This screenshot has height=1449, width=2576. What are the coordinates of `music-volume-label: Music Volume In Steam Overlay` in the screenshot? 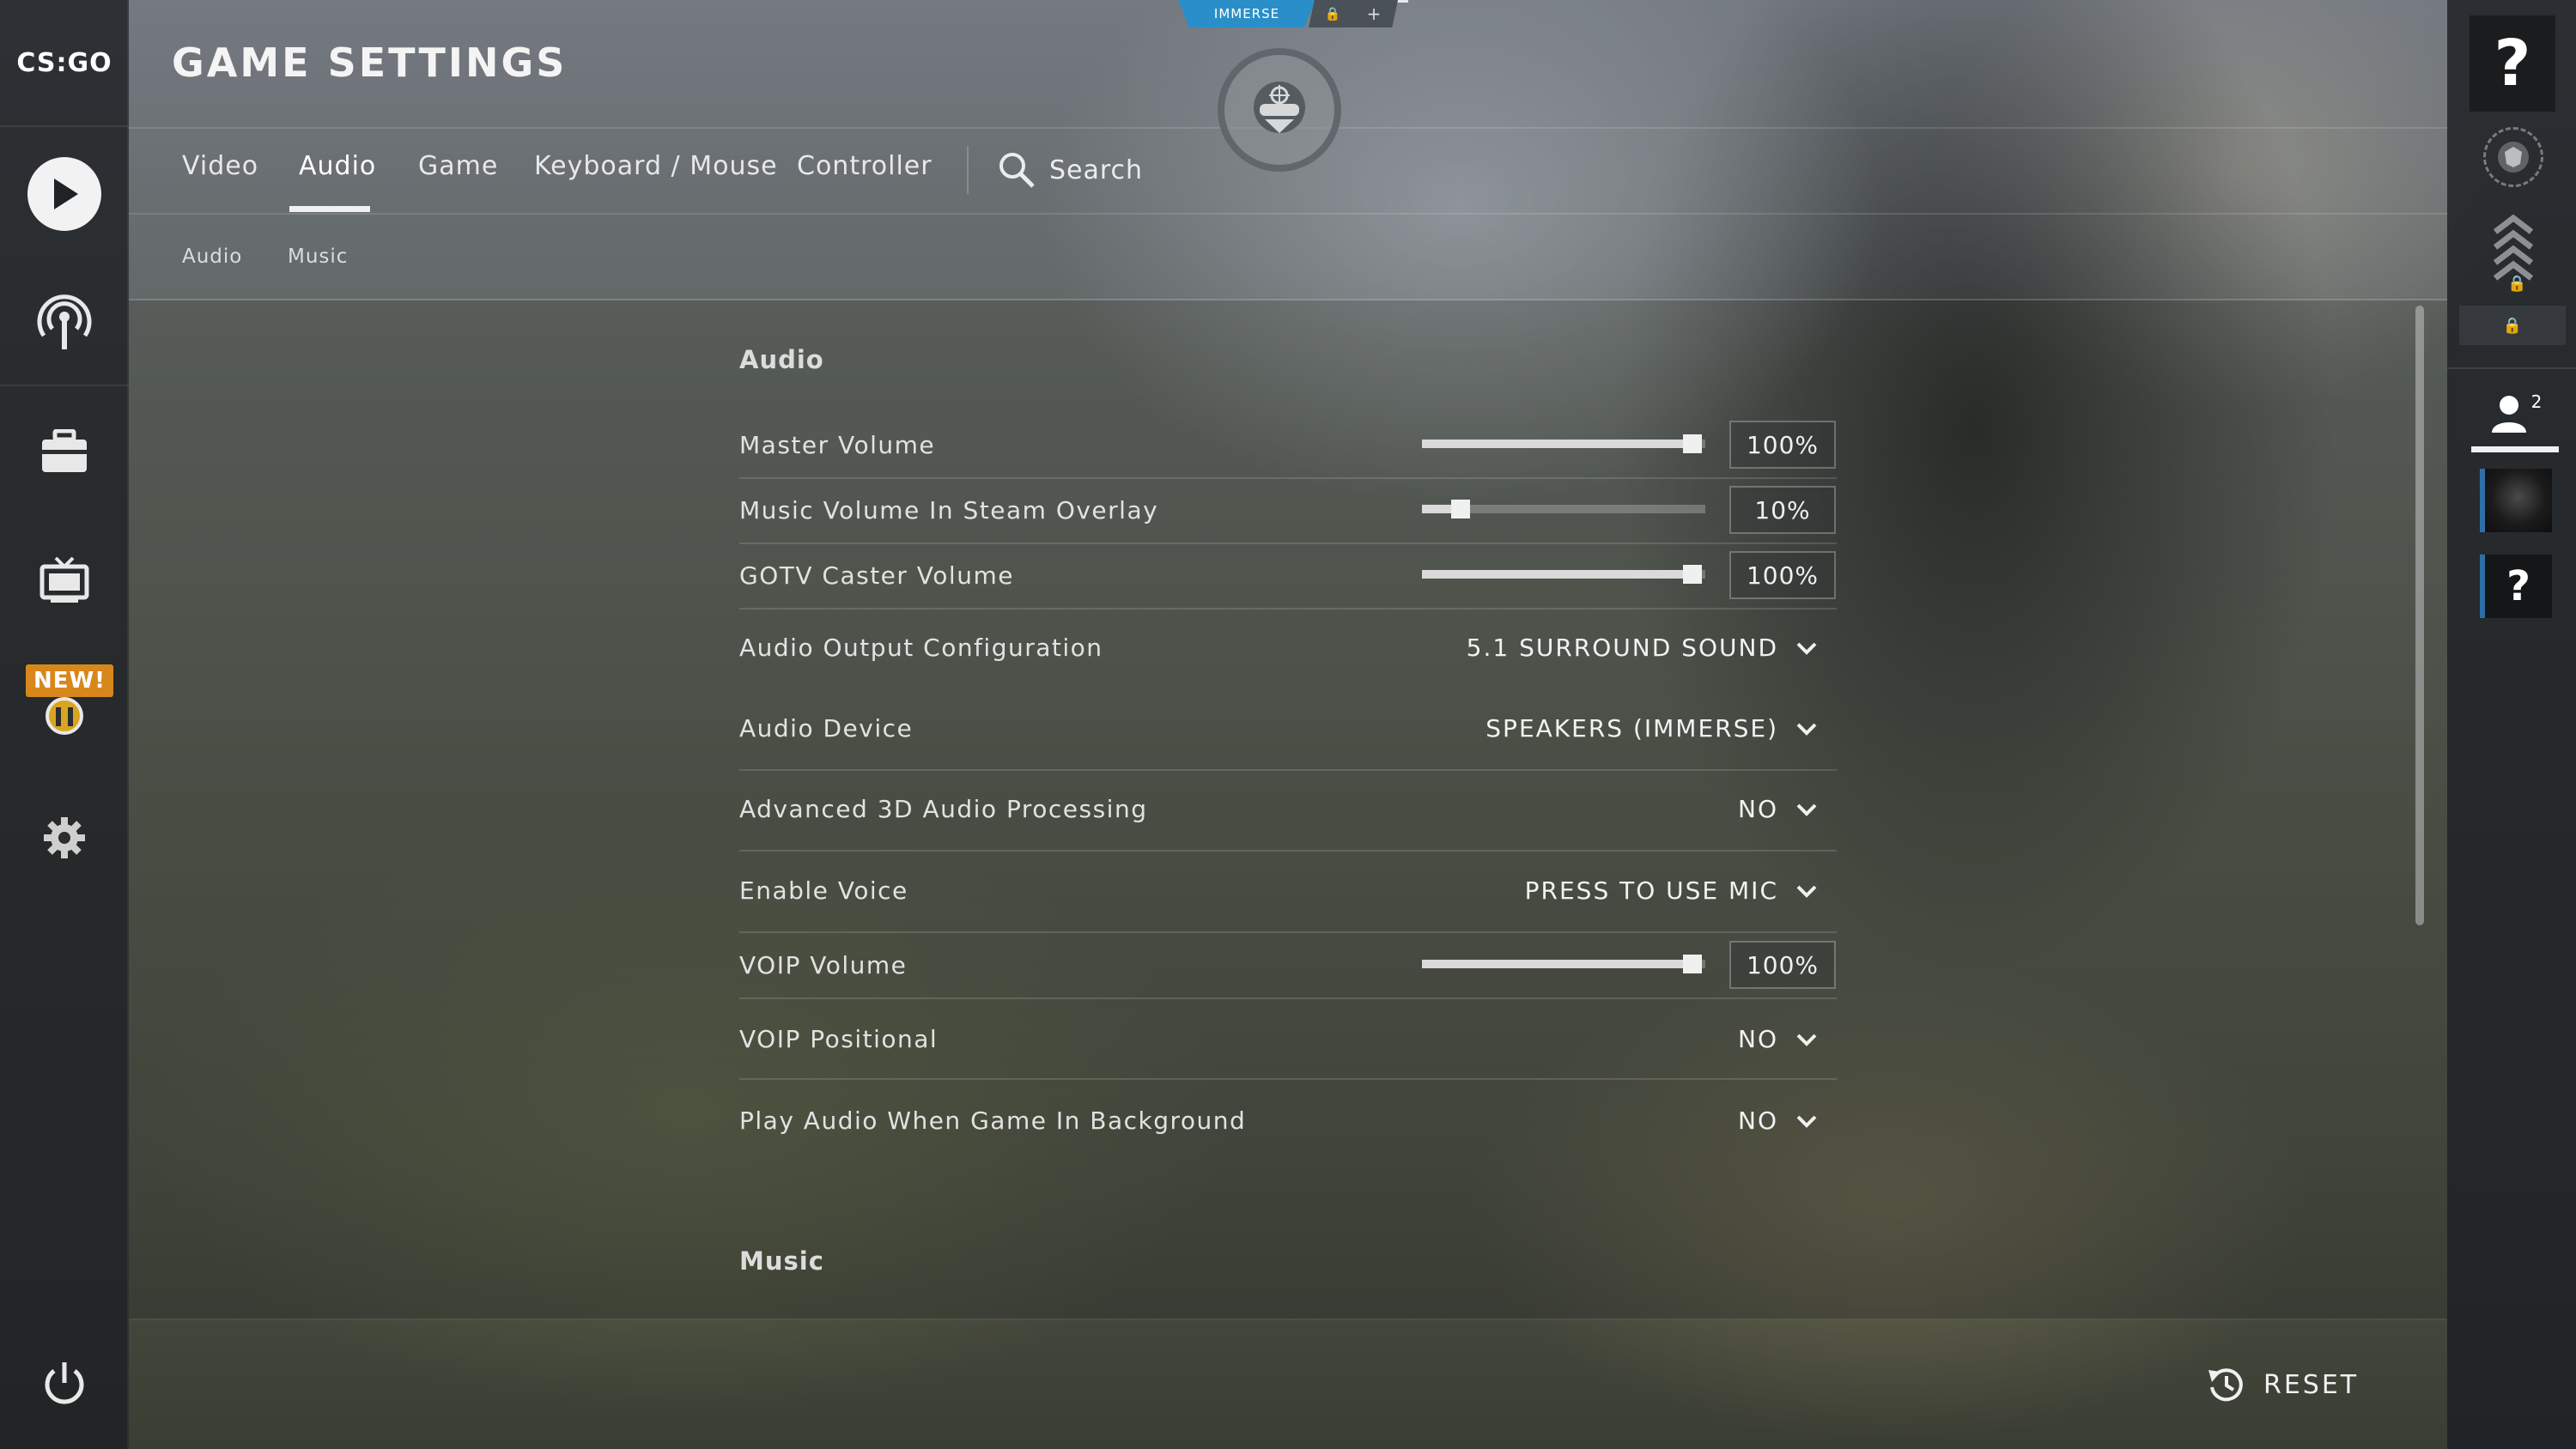 It's located at (949, 510).